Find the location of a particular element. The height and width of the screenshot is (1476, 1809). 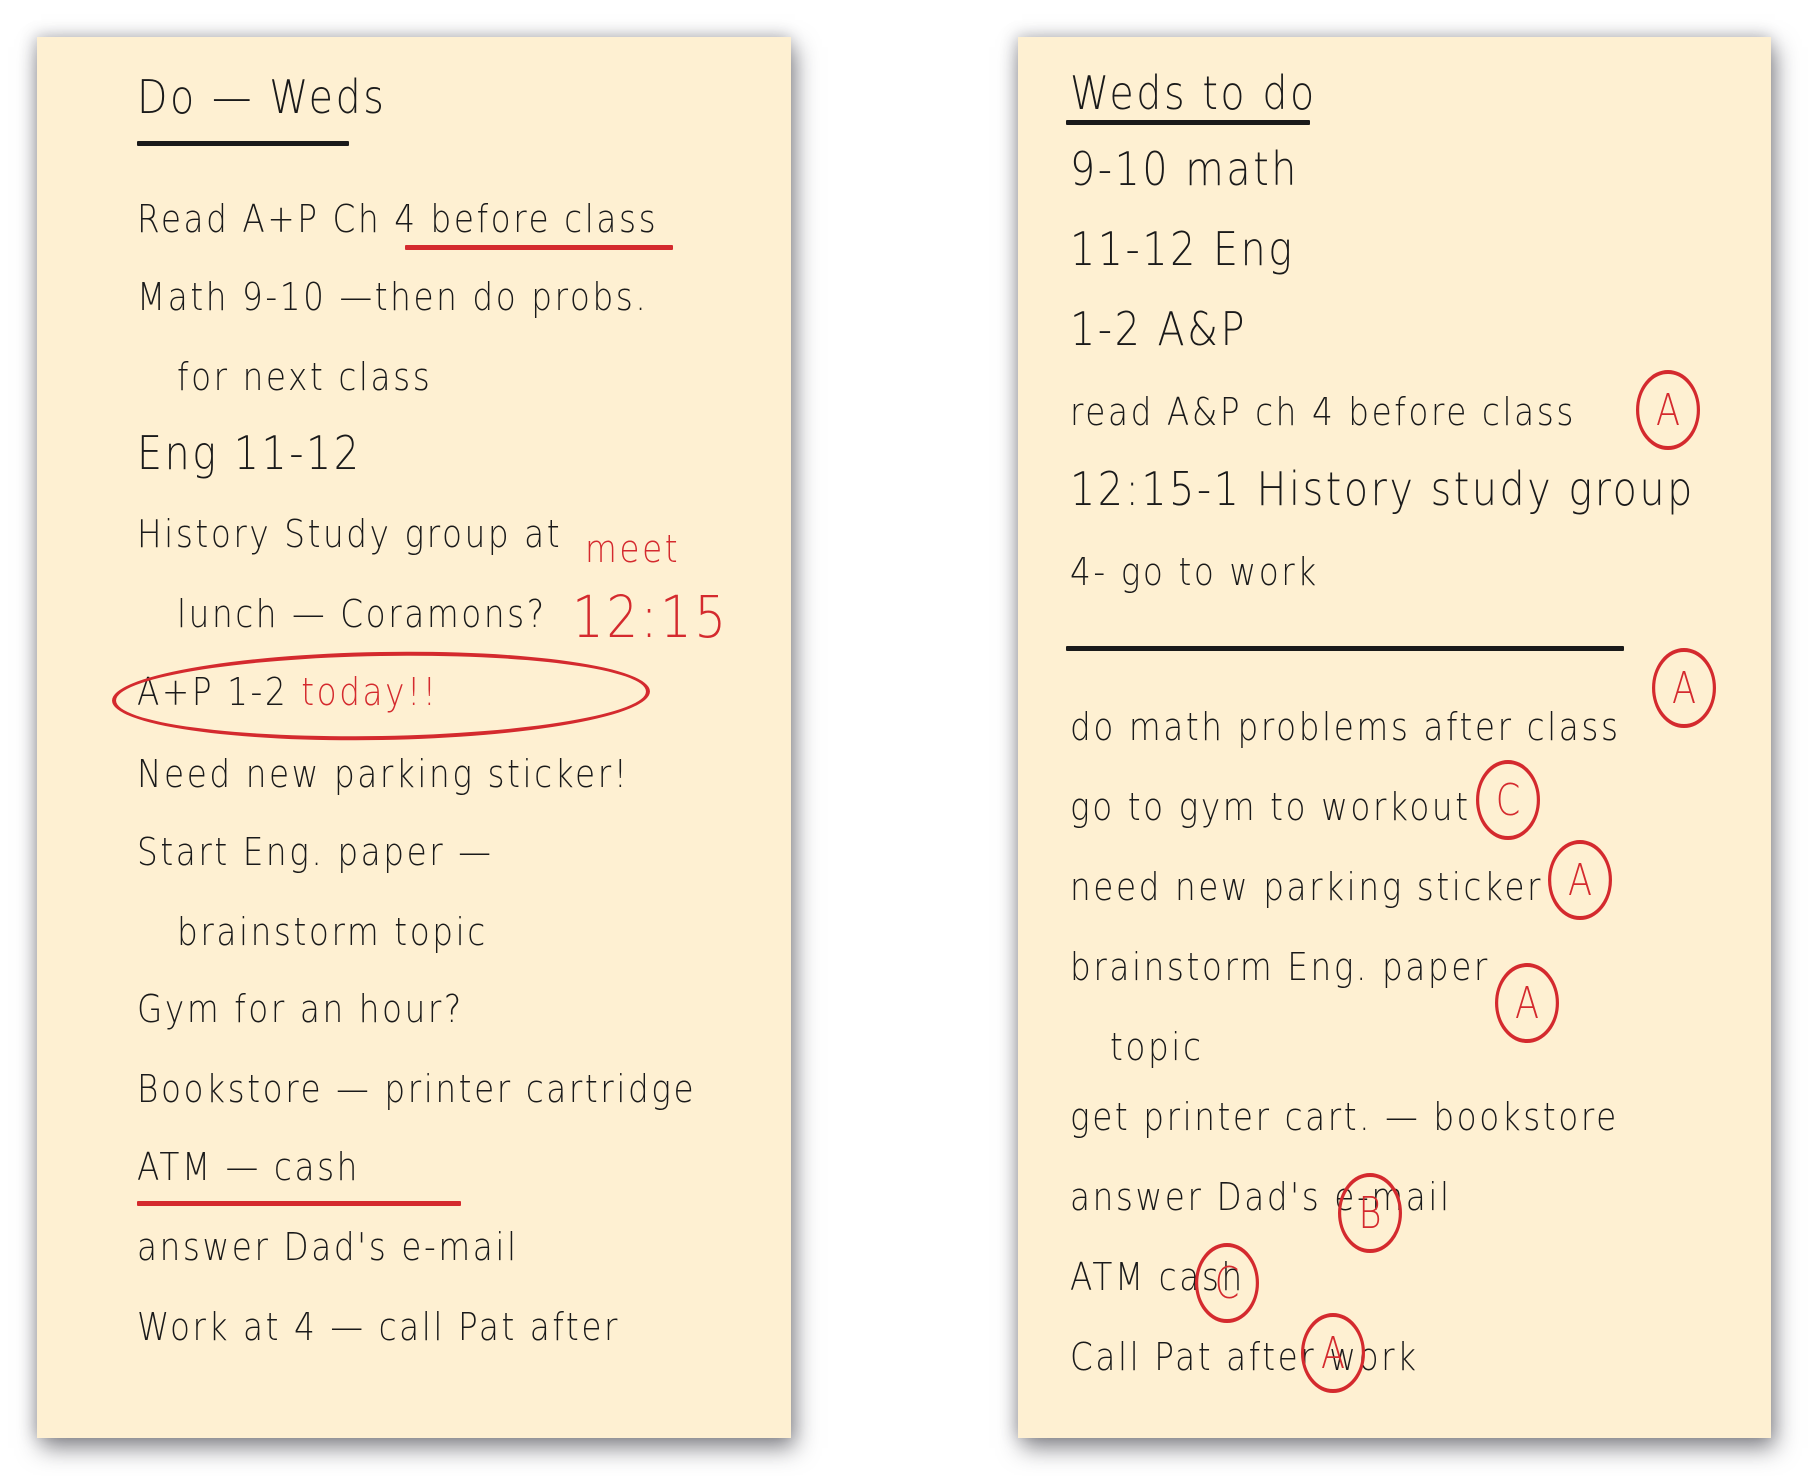

grade-circle-parking: A is located at coordinates (1580, 880).